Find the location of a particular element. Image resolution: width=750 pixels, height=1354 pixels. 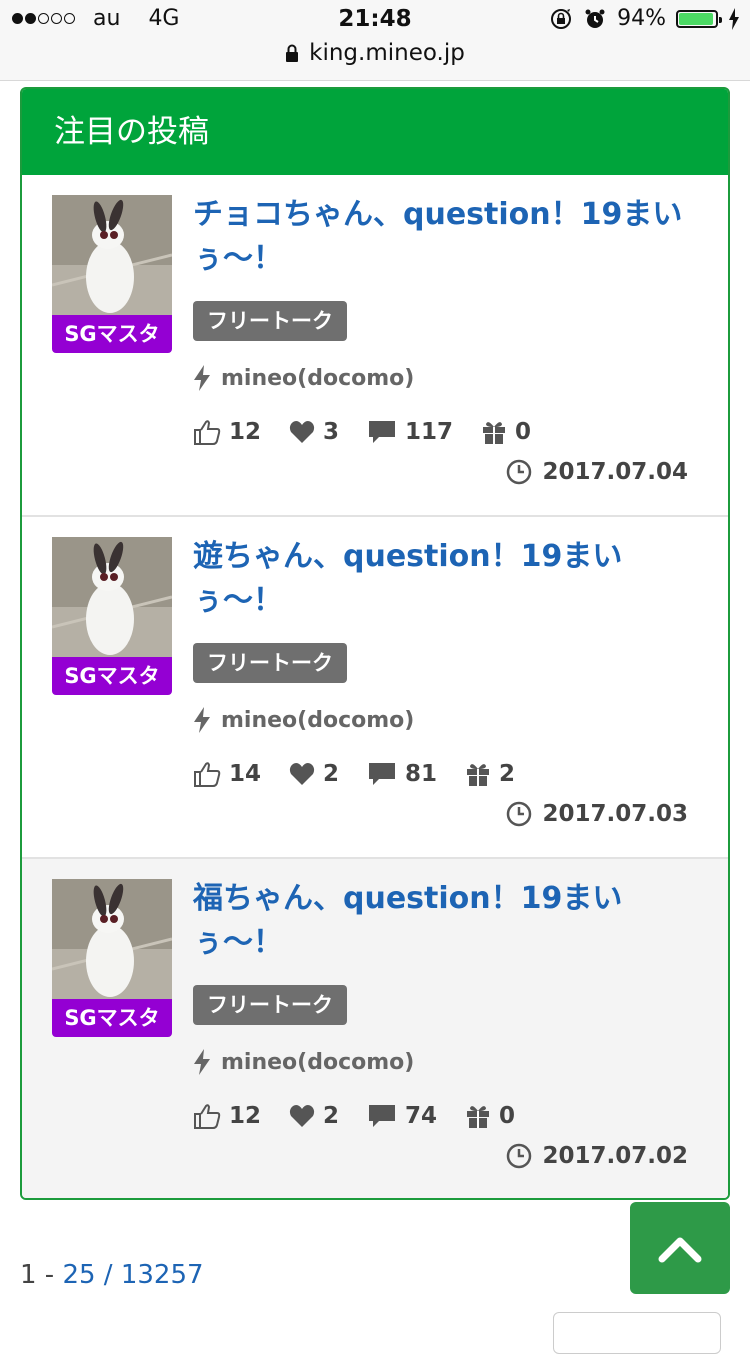

comment-stat: 117 is located at coordinates (410, 432).